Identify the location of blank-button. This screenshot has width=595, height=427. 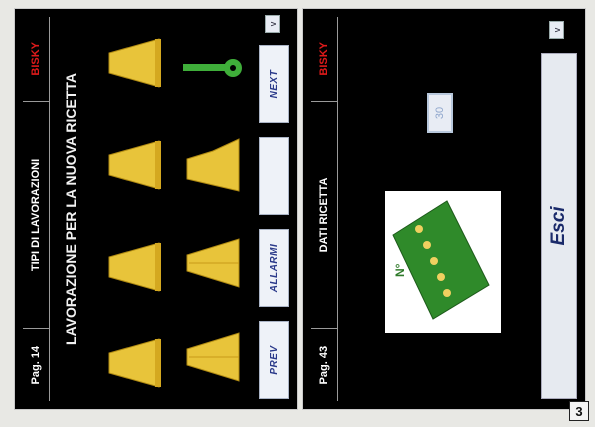
(274, 176).